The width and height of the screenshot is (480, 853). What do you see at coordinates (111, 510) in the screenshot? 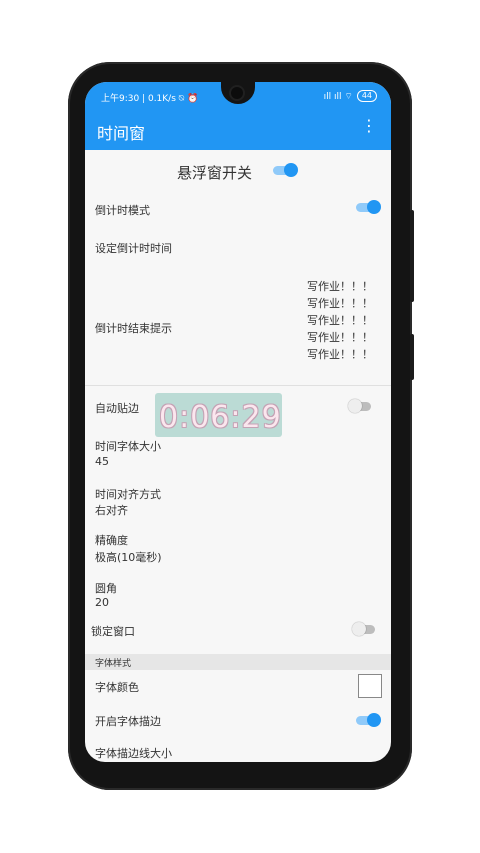
I see `alignment-value: 右对齐` at bounding box center [111, 510].